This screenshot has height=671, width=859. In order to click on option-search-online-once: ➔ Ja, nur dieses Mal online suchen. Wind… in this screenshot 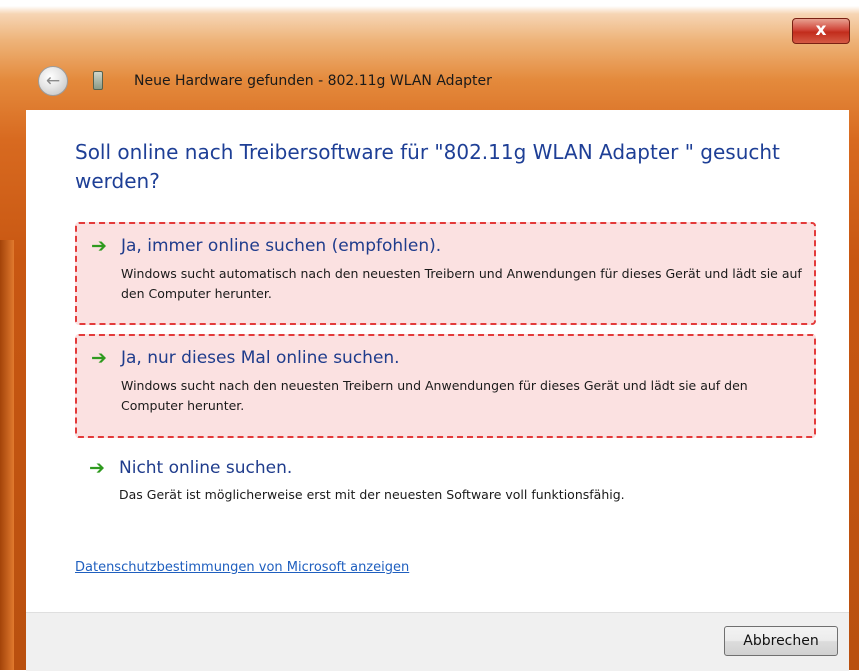, I will do `click(445, 386)`.